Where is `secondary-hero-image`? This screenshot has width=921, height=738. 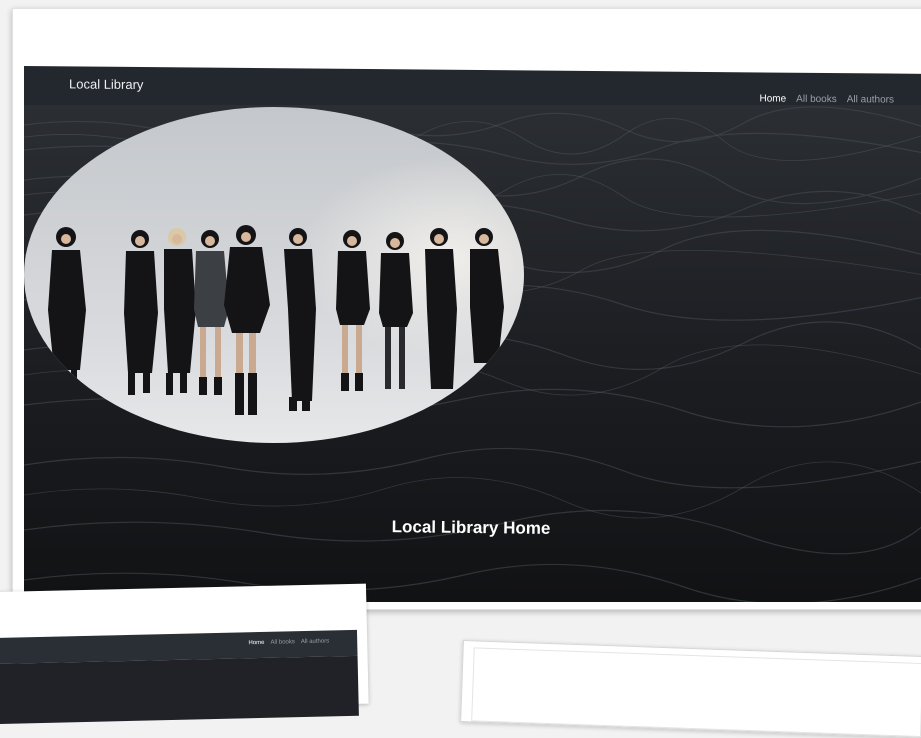
secondary-hero-image is located at coordinates (179, 689).